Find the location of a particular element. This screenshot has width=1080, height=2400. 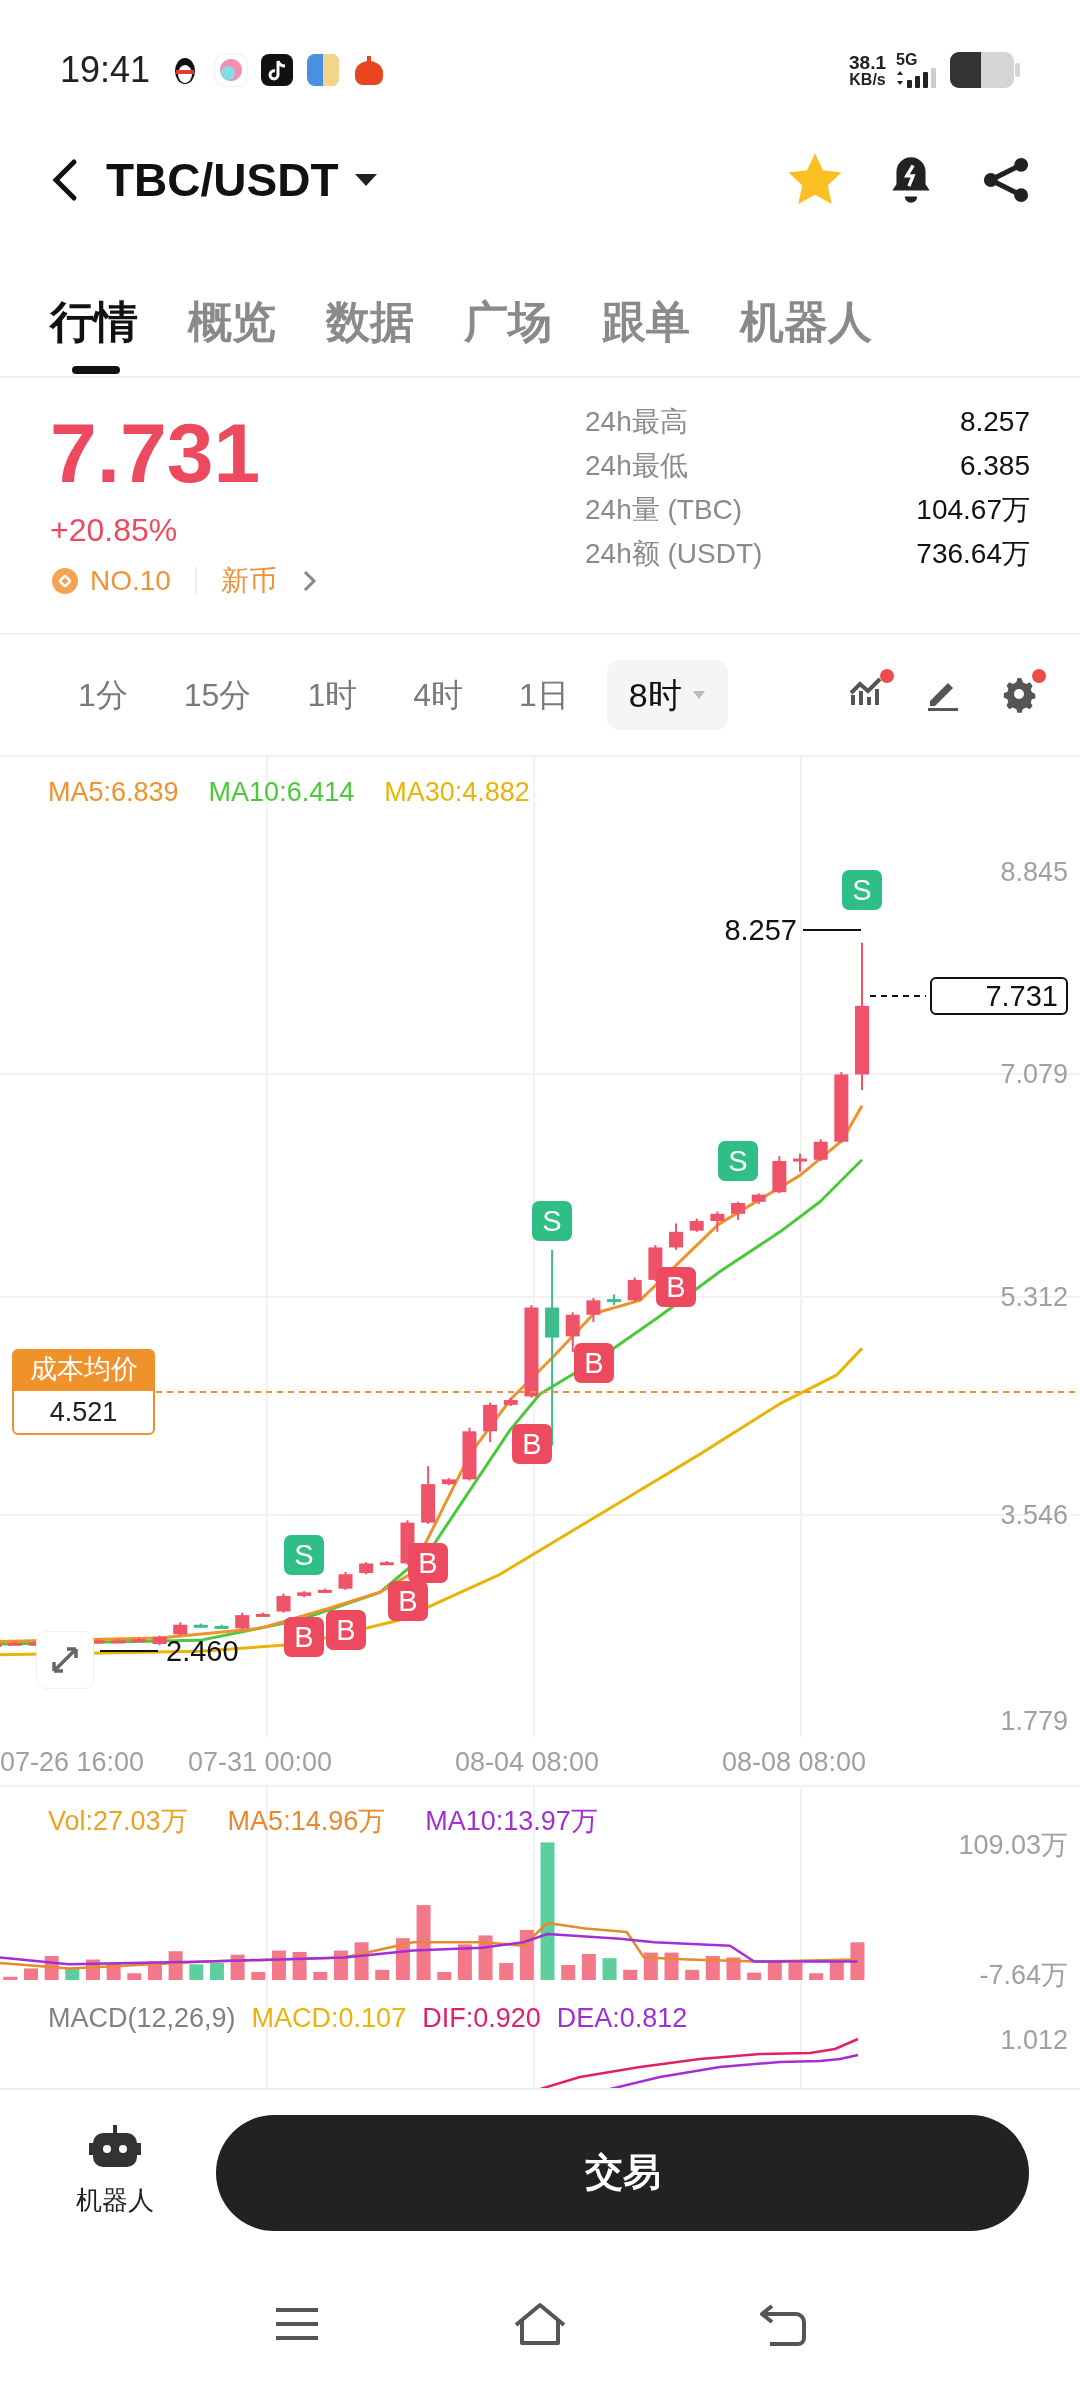

interval-tab: 4时 is located at coordinates (438, 695).